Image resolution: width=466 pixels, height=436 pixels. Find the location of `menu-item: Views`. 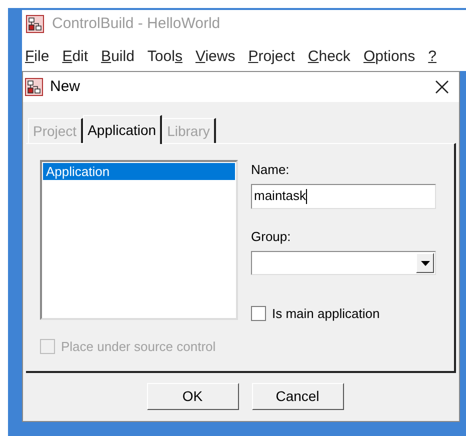

menu-item: Views is located at coordinates (215, 57).